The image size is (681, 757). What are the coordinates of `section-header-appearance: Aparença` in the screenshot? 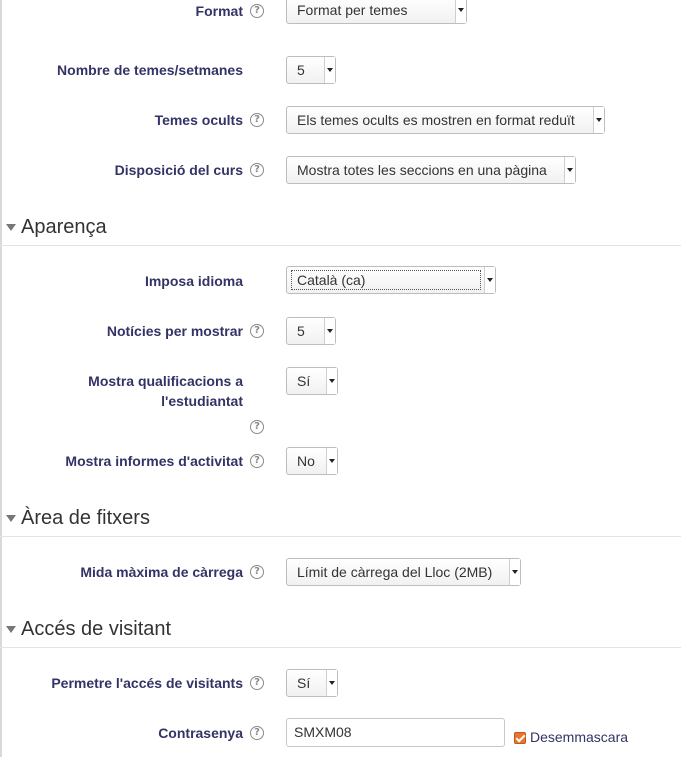 It's located at (340, 228).